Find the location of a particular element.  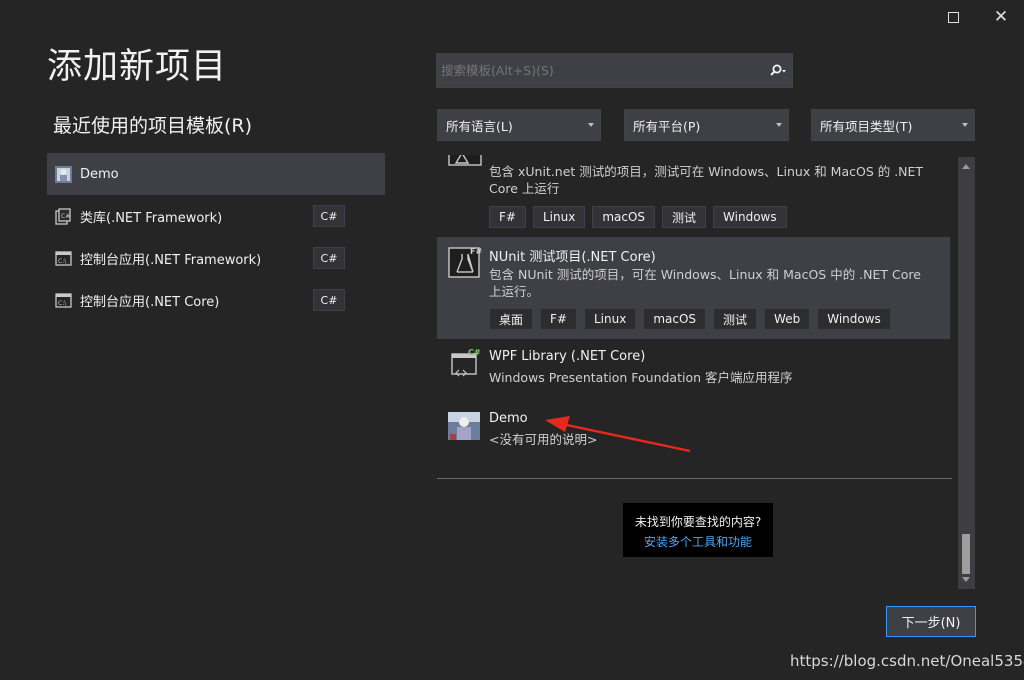

recent-item-class-library: C# 类库(.NET Framework) C# is located at coordinates (216, 216).